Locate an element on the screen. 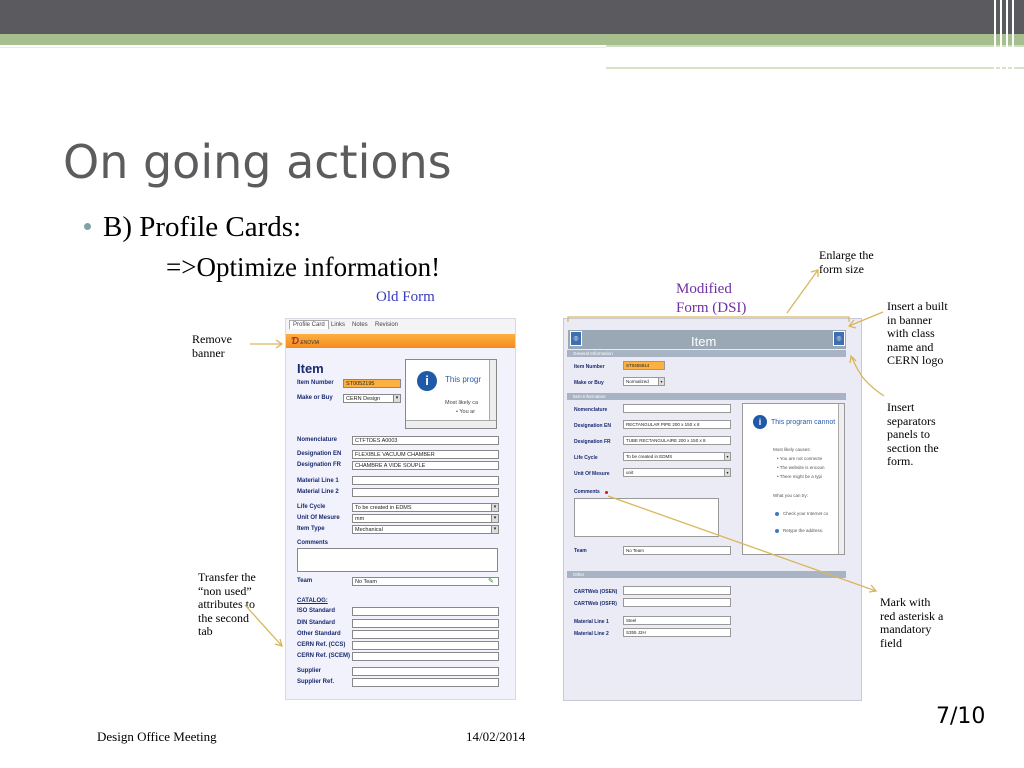  transfer-arrow is located at coordinates (263, 625).